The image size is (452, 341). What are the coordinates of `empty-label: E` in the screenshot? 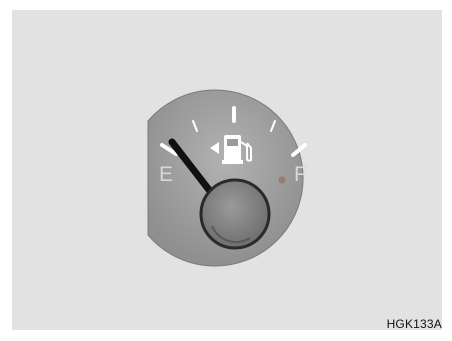 It's located at (166, 174).